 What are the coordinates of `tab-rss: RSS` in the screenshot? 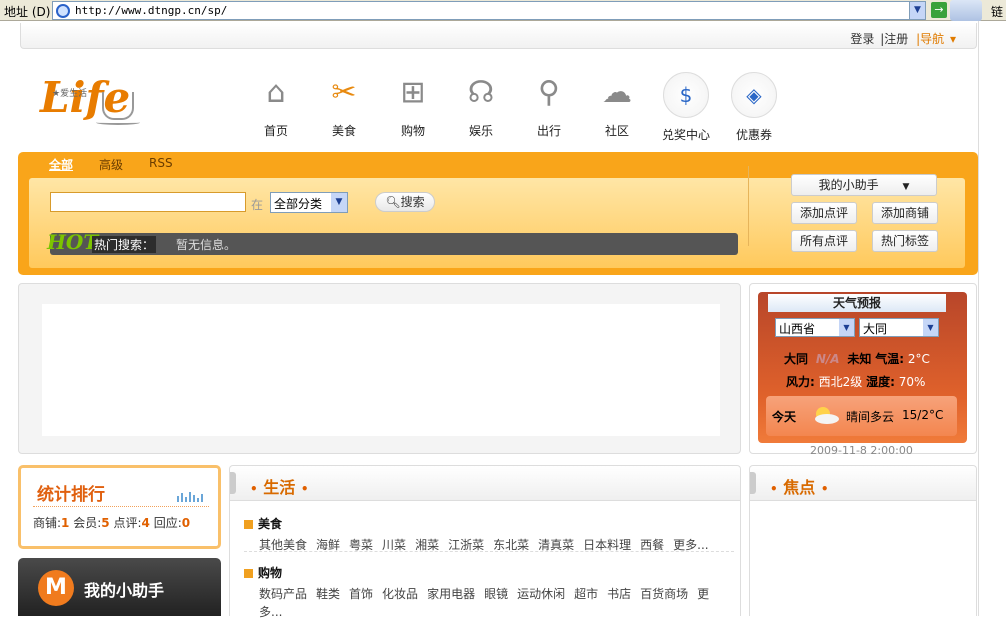 It's located at (161, 163).